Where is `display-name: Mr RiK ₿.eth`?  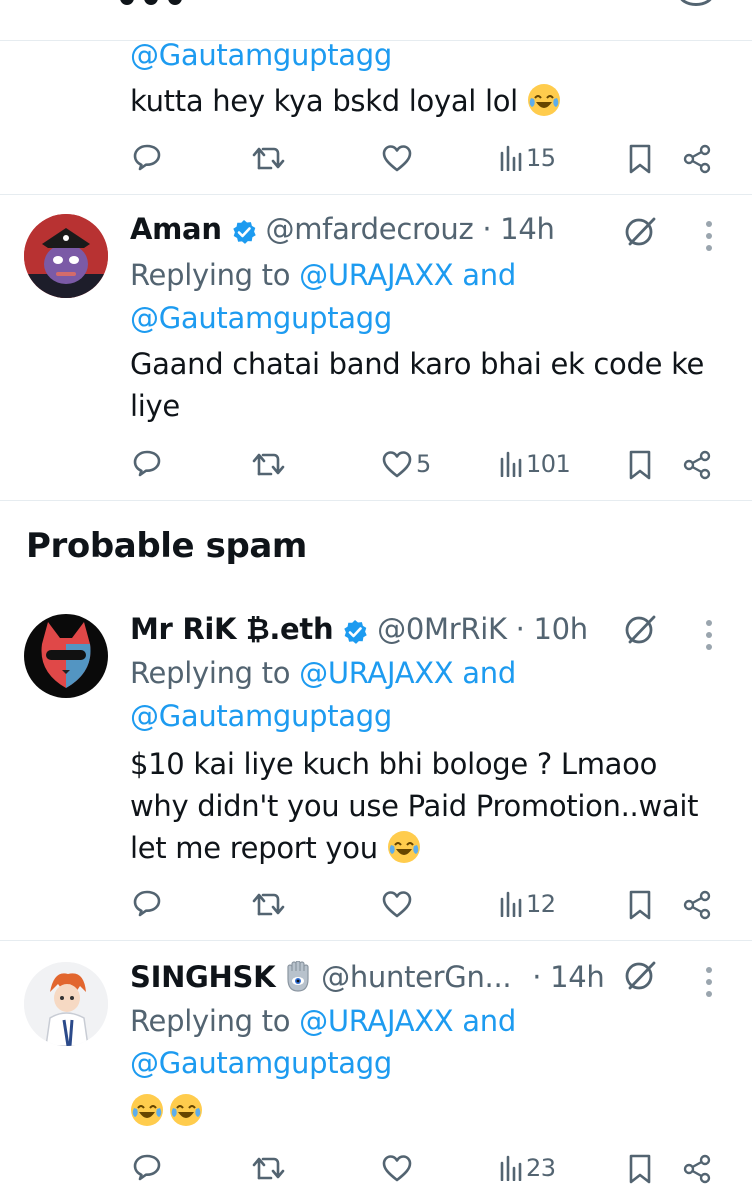 display-name: Mr RiK ₿.eth is located at coordinates (232, 629).